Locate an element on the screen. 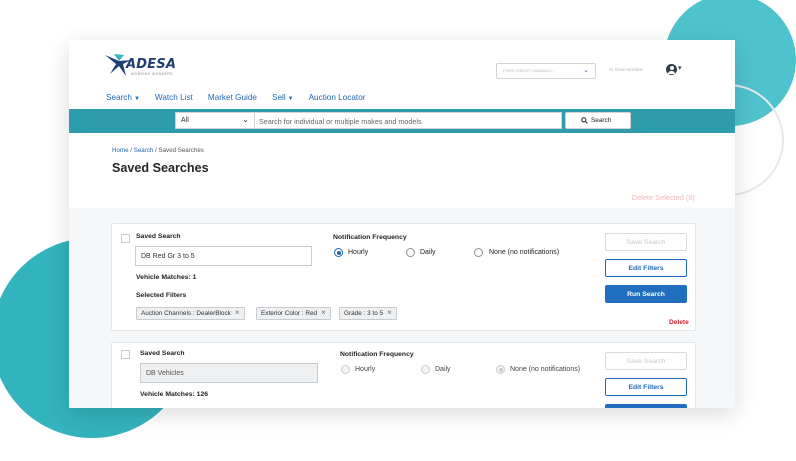 The image size is (796, 461). nav-search: Search ▼ is located at coordinates (123, 99).